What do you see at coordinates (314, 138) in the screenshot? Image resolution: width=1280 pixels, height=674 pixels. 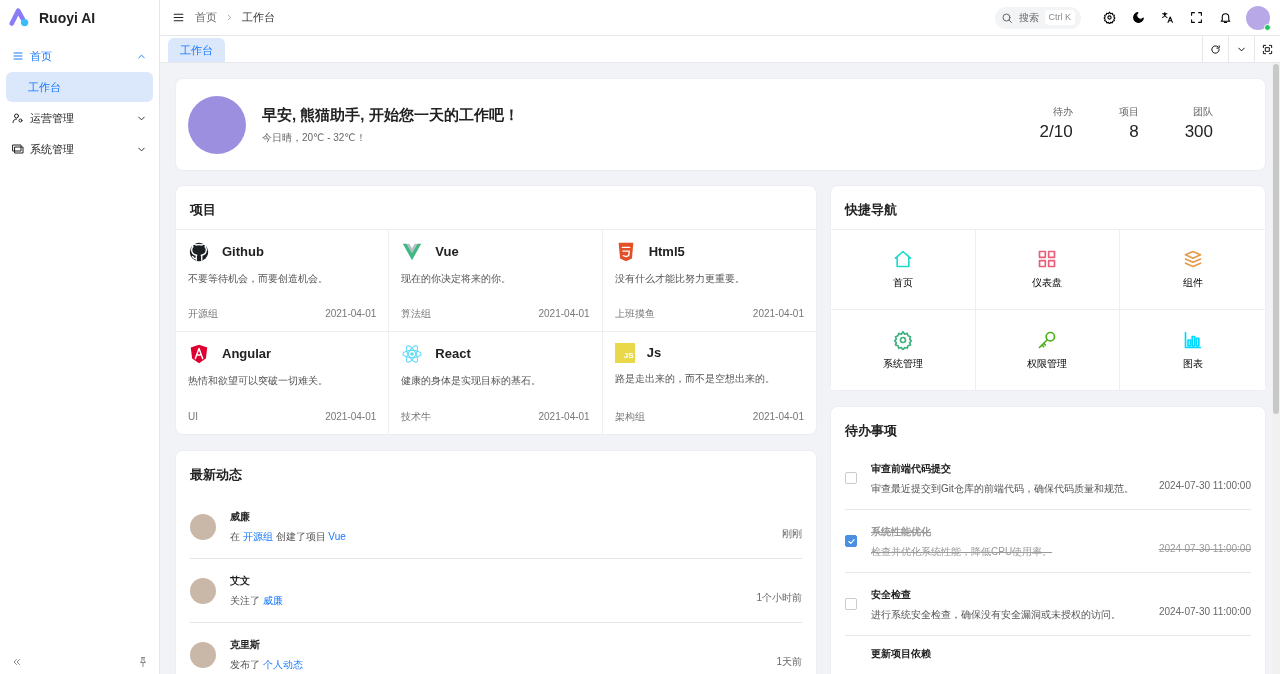 I see `weather-text: 今日晴，20℃ - 32℃！` at bounding box center [314, 138].